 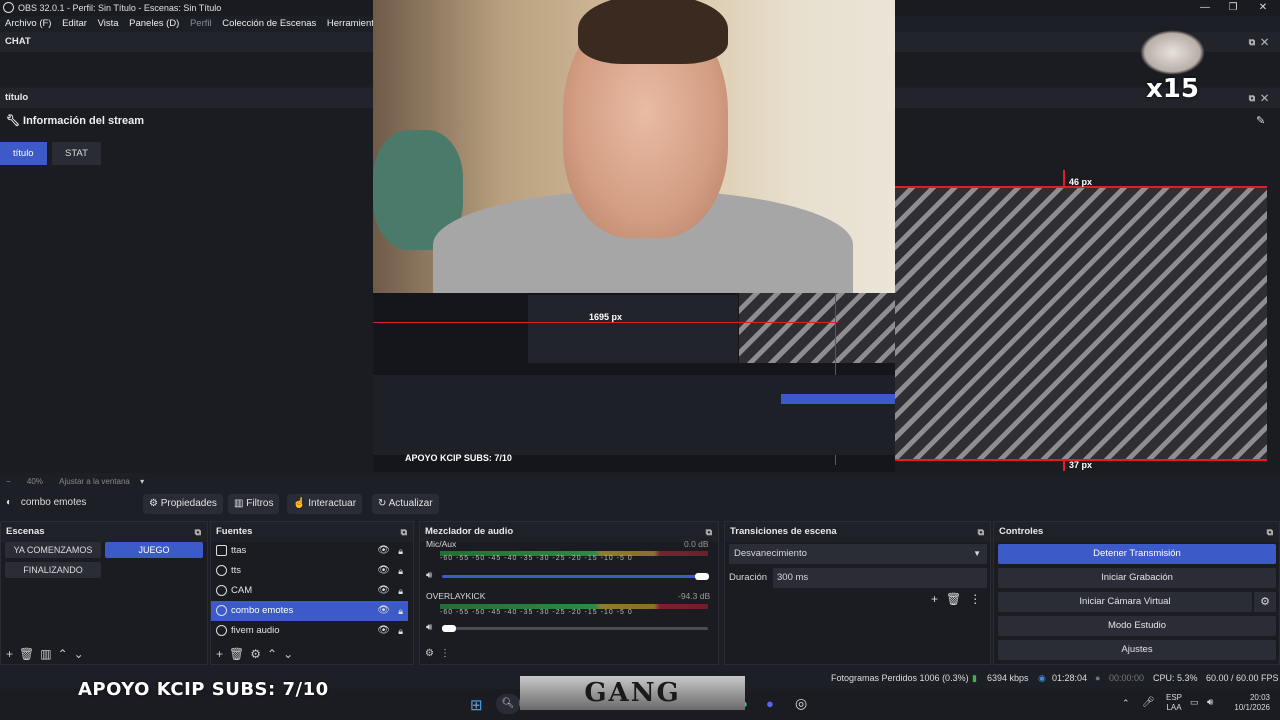 I want to click on virtual-camera-settings-icon: ⚙, so click(x=1265, y=602).